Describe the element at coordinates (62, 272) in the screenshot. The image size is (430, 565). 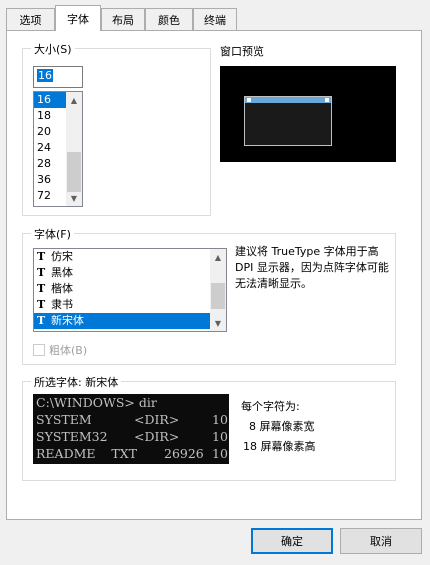
I see `font-name: 黑体` at that location.